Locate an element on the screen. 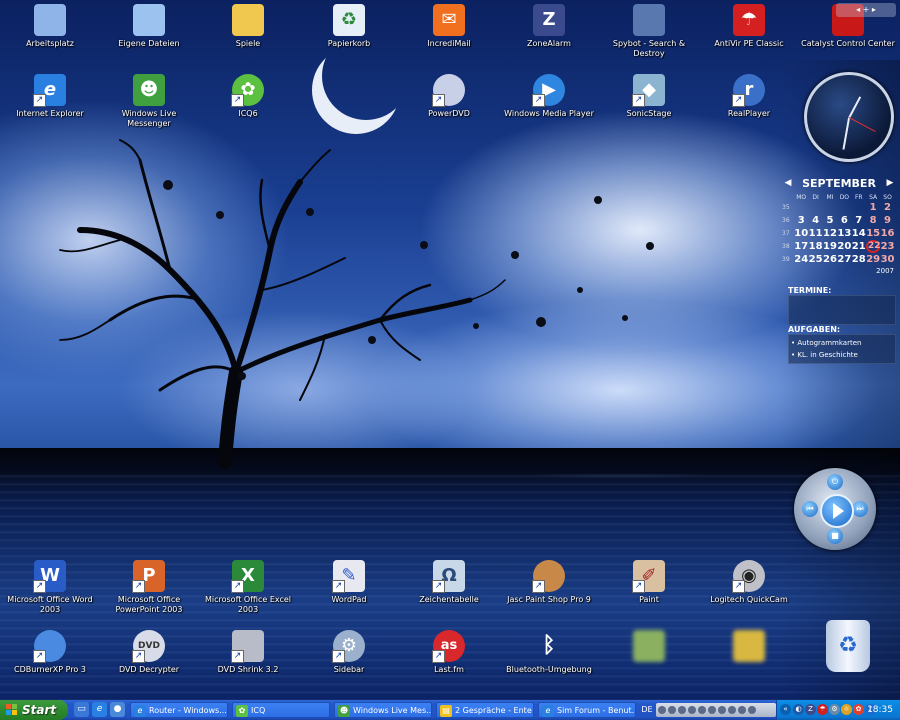  show-desktop-icon: ▭ is located at coordinates (81, 709).